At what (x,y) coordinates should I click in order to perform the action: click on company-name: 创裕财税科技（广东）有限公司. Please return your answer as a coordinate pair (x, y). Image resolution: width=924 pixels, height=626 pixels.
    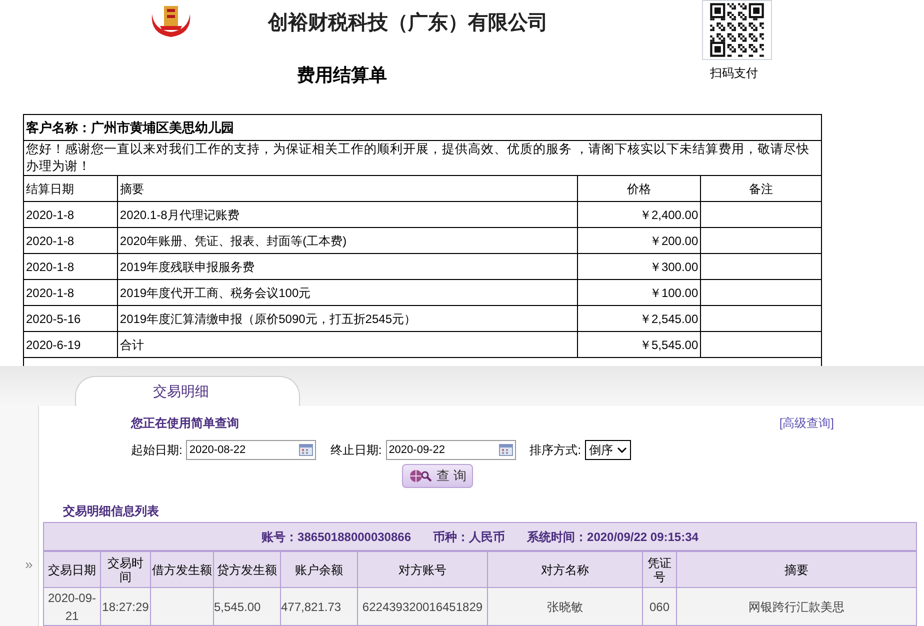
    Looking at the image, I should click on (408, 23).